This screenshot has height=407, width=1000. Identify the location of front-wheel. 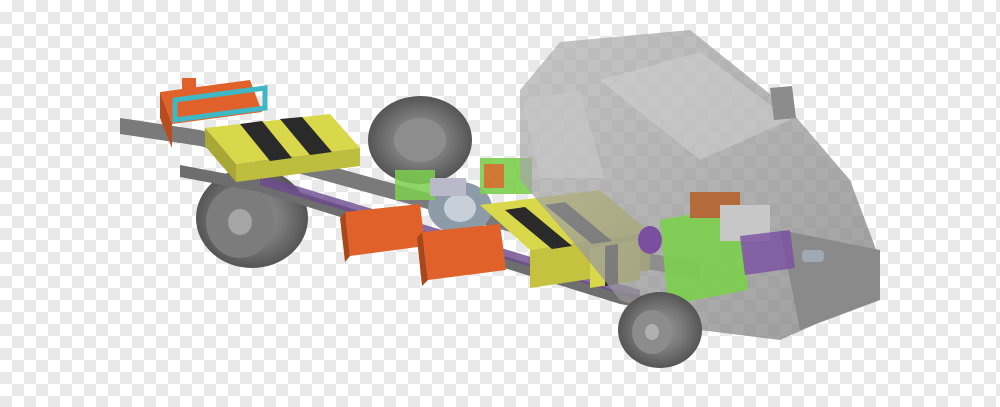
(660, 330).